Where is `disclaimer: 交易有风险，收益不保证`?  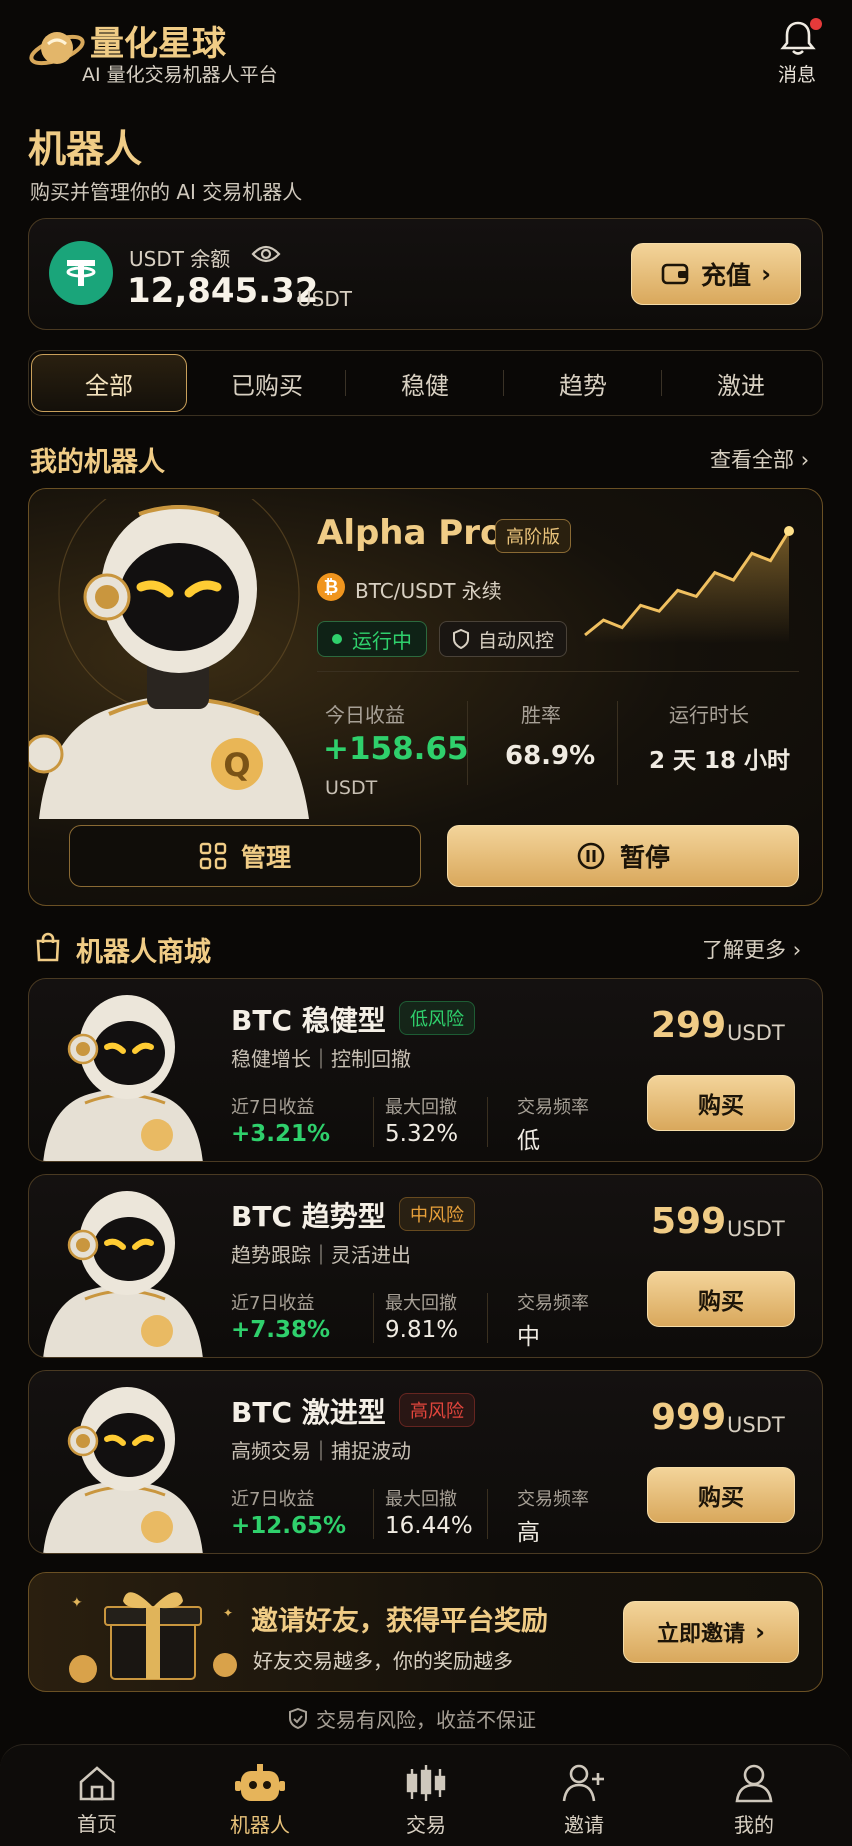
disclaimer: 交易有风险，收益不保证 is located at coordinates (412, 1718).